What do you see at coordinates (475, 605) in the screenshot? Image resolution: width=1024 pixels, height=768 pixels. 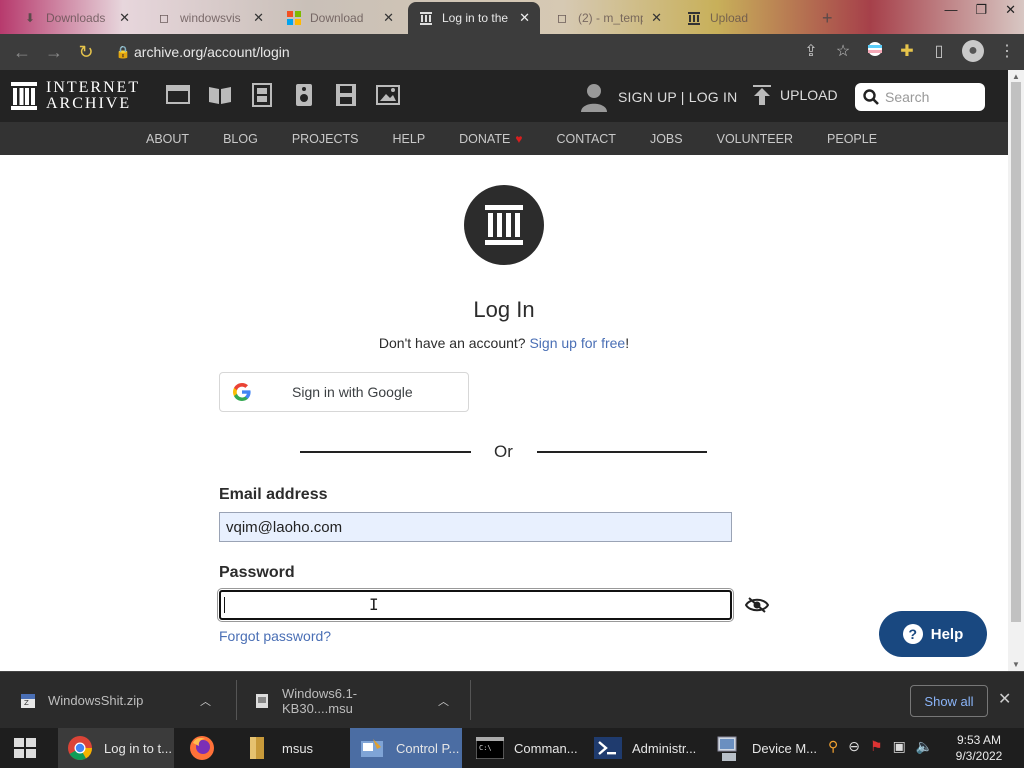 I see `password-field` at bounding box center [475, 605].